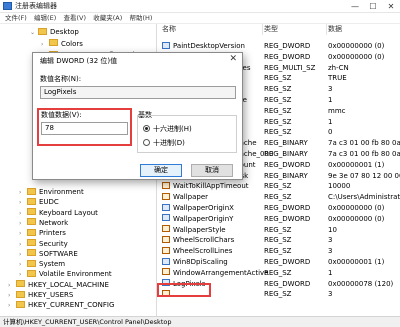  Describe the element at coordinates (169, 143) in the screenshot. I see `dec-radio-label: 十进制(D)` at that location.